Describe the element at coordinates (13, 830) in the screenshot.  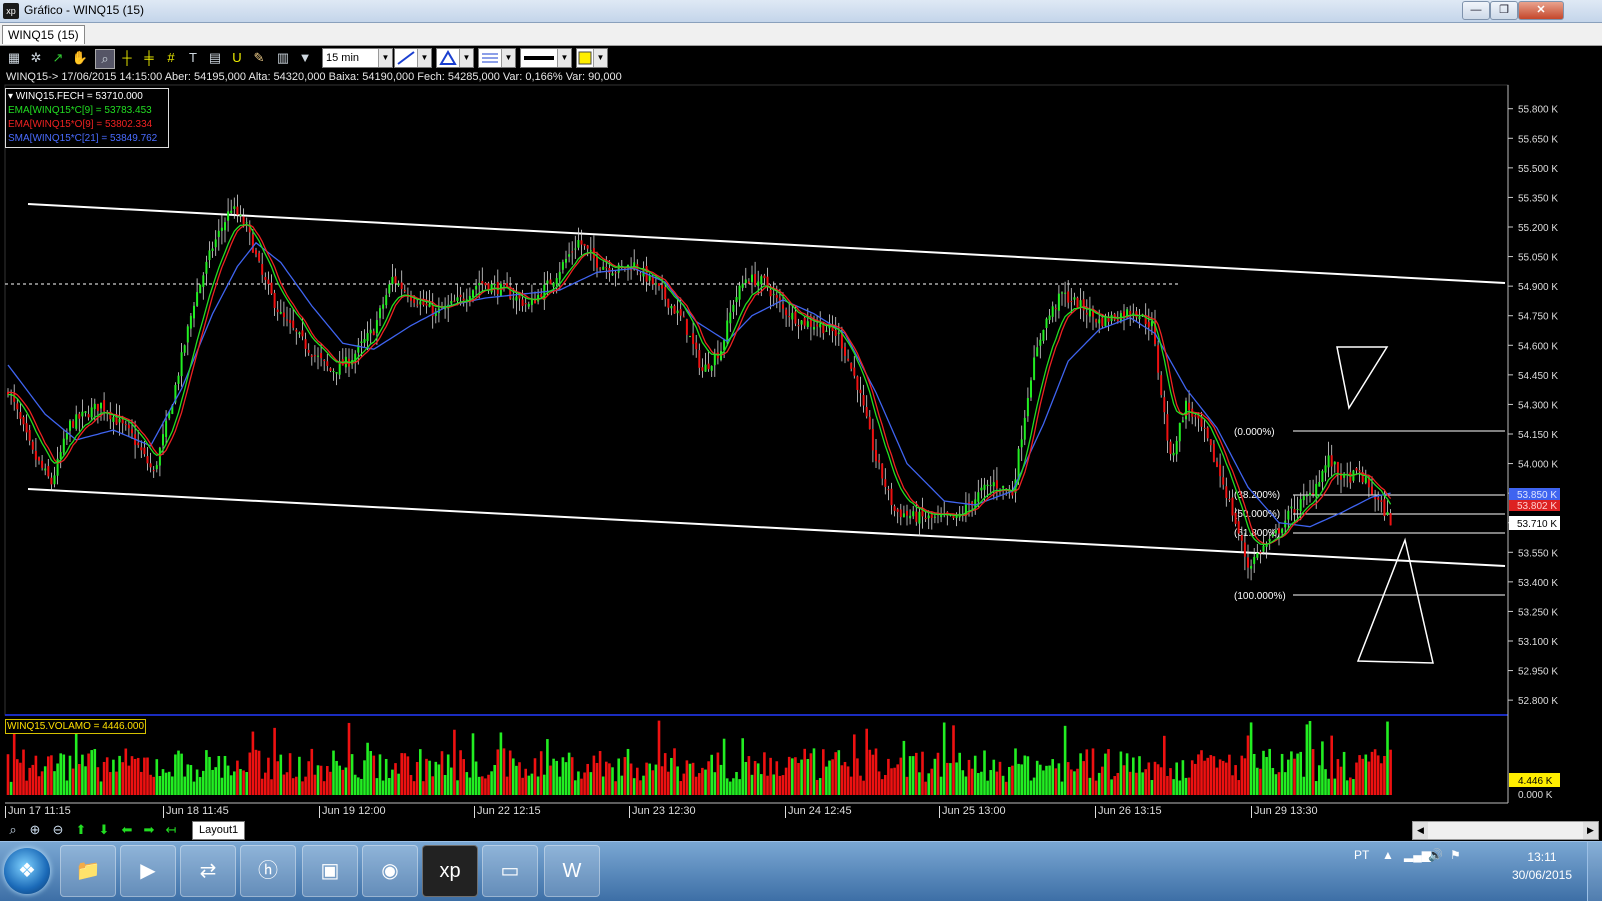
I see `zoom-fit-icon: ⌕` at that location.